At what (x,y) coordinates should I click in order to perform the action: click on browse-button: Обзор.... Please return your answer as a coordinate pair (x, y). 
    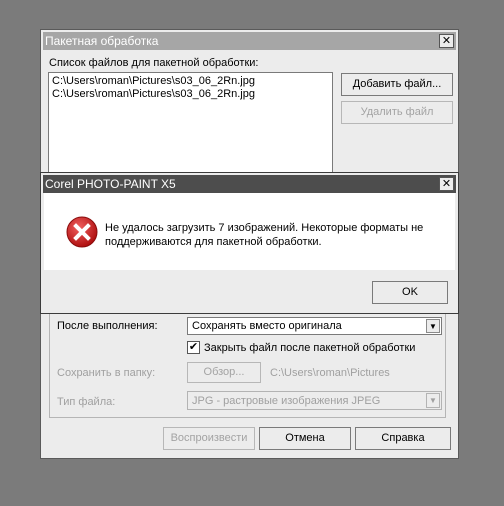
    Looking at the image, I should click on (224, 372).